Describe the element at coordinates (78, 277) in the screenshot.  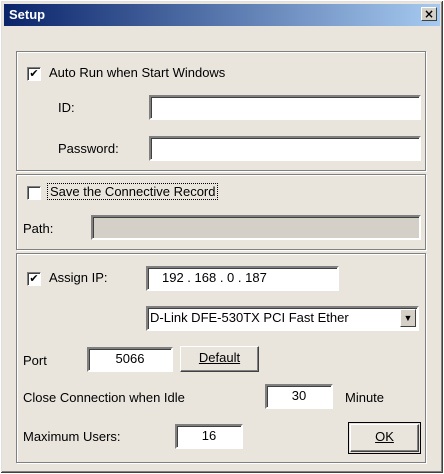
I see `assign-ip-label: Assign IP:` at that location.